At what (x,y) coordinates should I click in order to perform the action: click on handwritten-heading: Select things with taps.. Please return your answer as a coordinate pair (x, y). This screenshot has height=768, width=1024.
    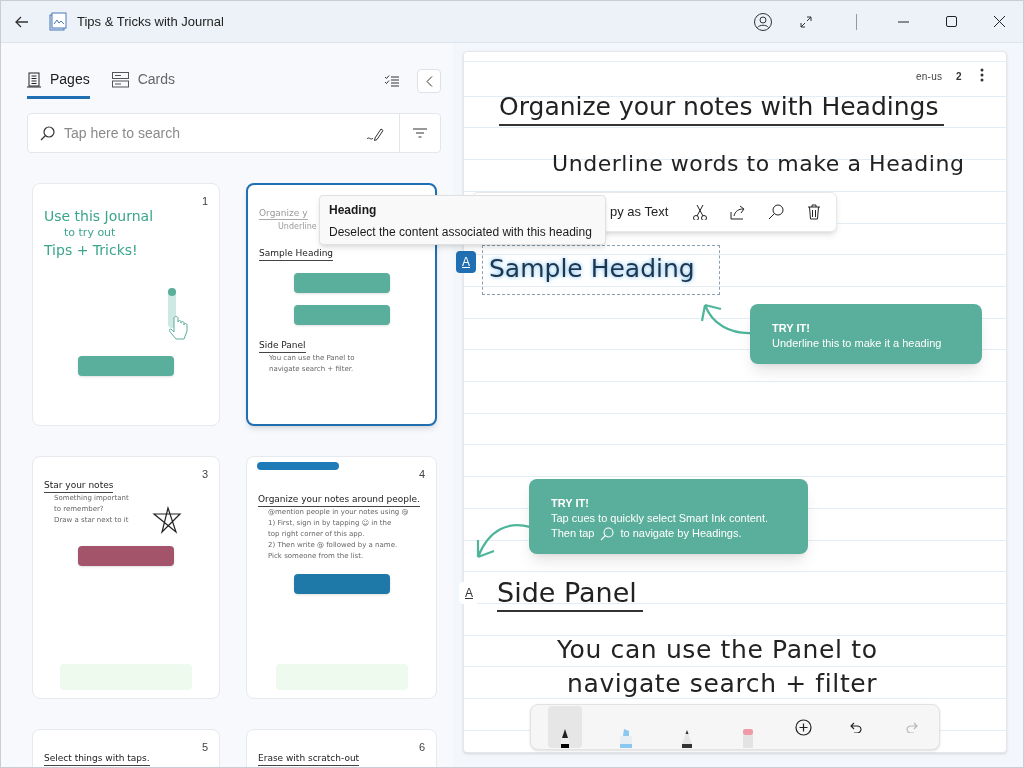
    Looking at the image, I should click on (97, 759).